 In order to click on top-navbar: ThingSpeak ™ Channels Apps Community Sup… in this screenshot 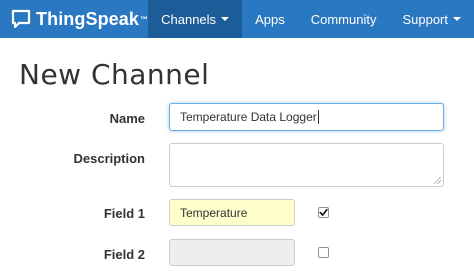, I will do `click(237, 19)`.